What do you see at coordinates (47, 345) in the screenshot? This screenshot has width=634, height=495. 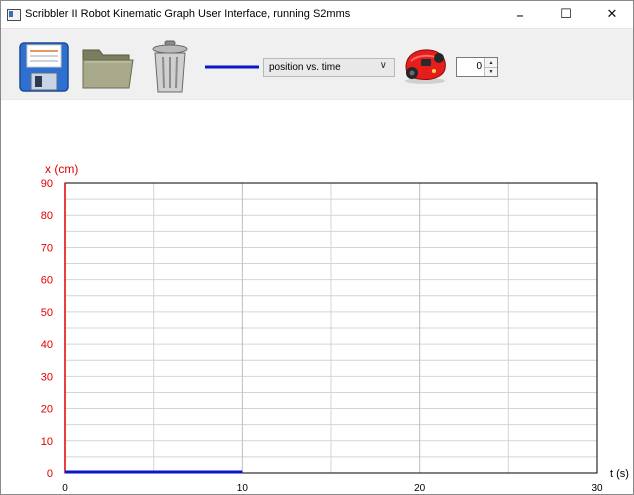 I see `y-tick-label: 40` at bounding box center [47, 345].